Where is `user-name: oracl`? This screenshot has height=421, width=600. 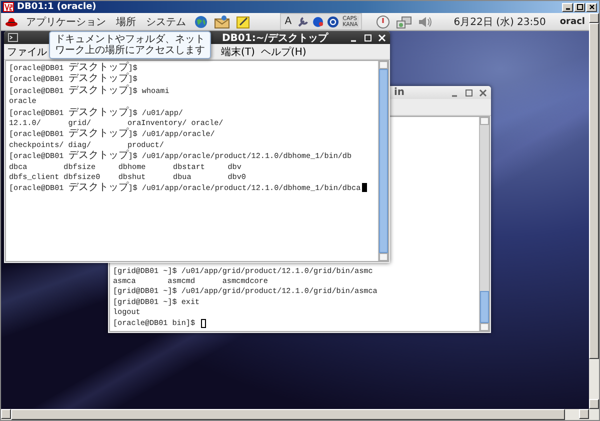 user-name: oracl is located at coordinates (572, 21).